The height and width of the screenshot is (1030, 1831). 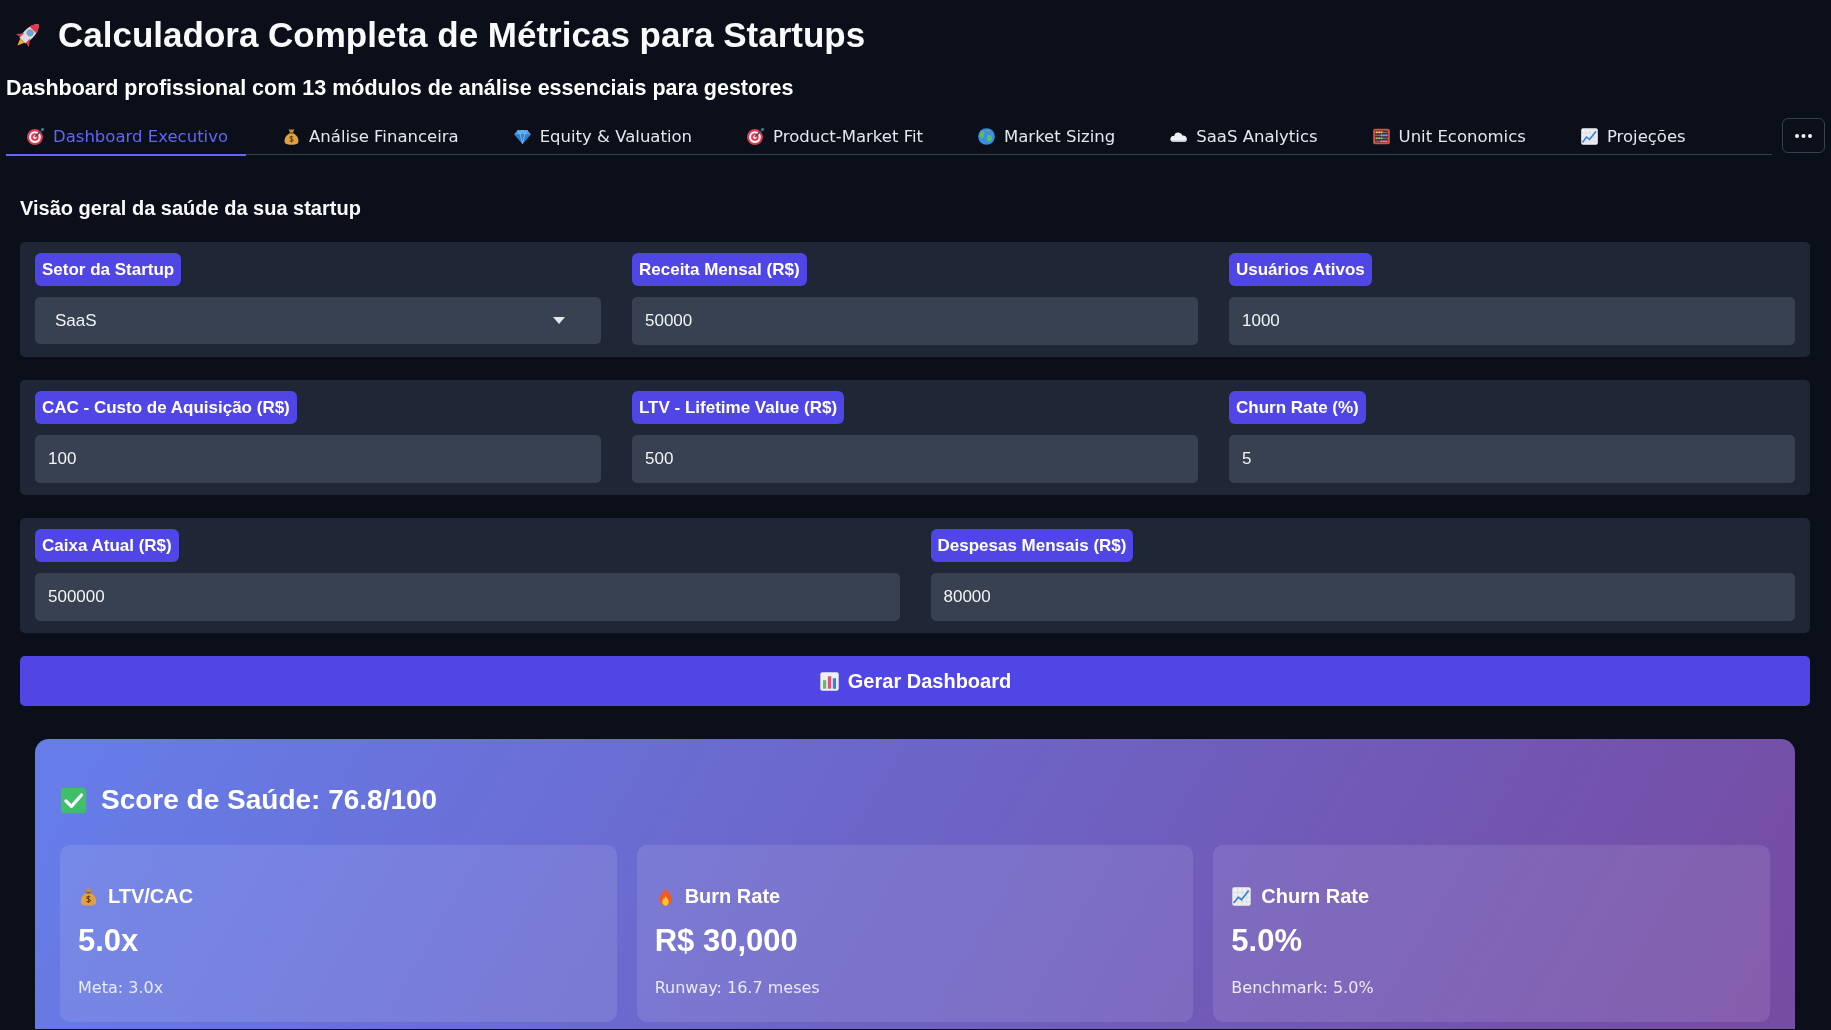 What do you see at coordinates (108, 269) in the screenshot?
I see `field-label: Setor da Startup` at bounding box center [108, 269].